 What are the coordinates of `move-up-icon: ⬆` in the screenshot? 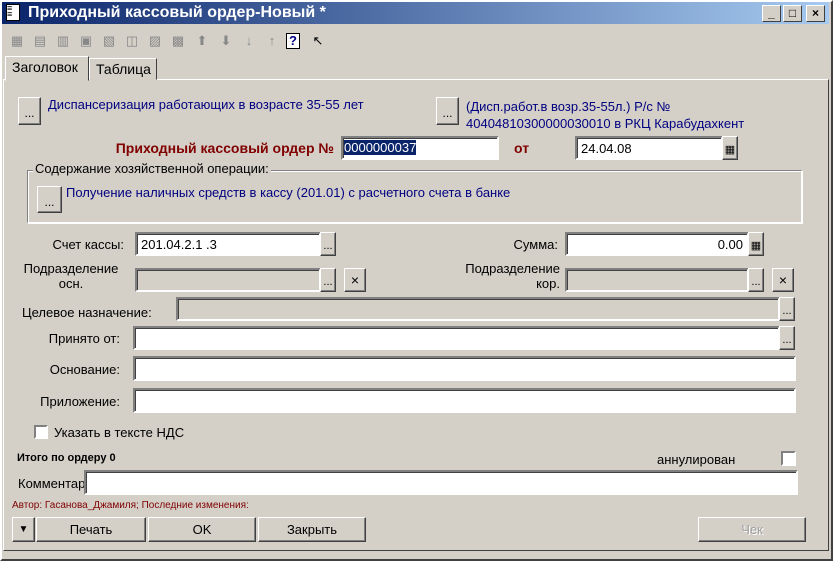 It's located at (202, 41).